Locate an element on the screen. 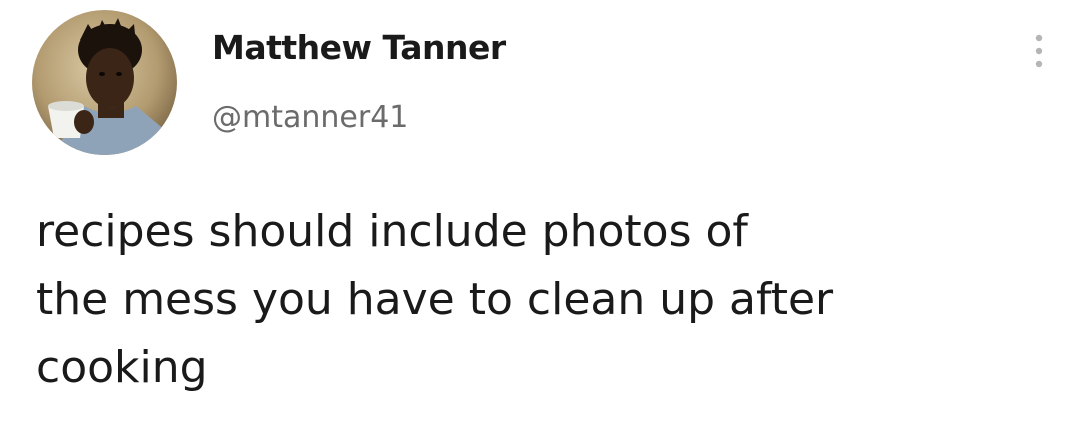  avatar-photo is located at coordinates (104, 82).